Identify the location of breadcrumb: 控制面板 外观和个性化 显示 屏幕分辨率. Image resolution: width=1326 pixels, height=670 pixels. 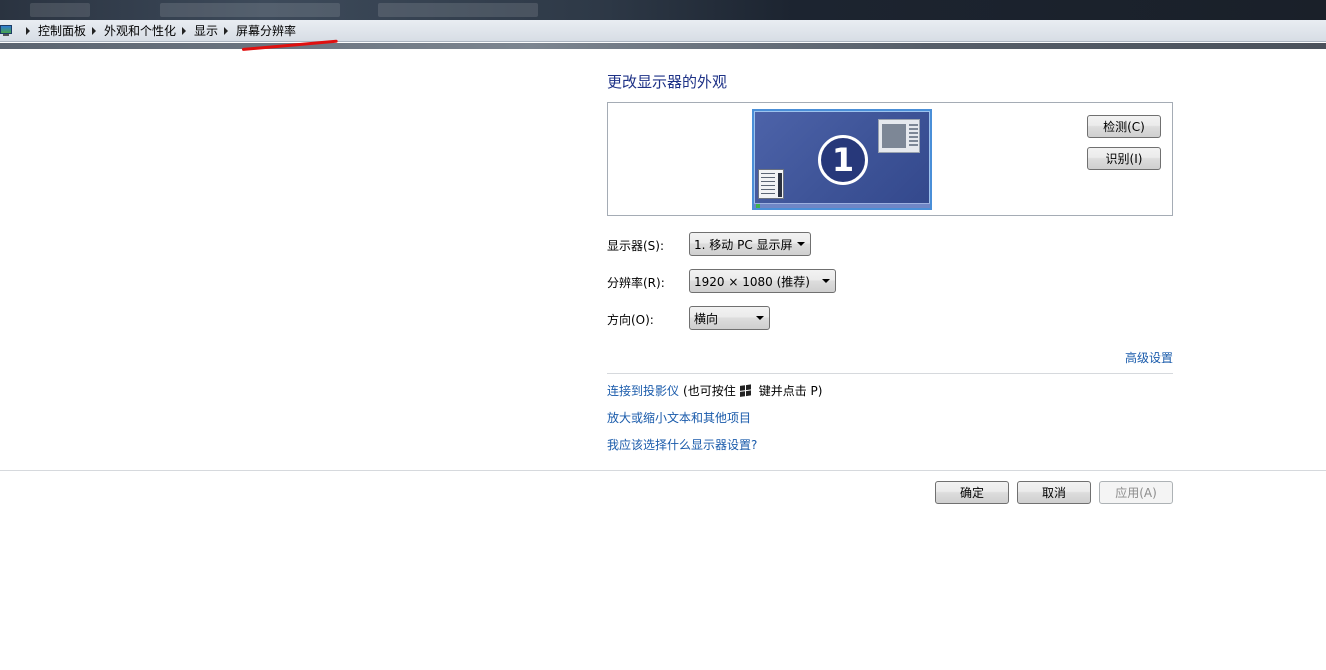
(663, 31).